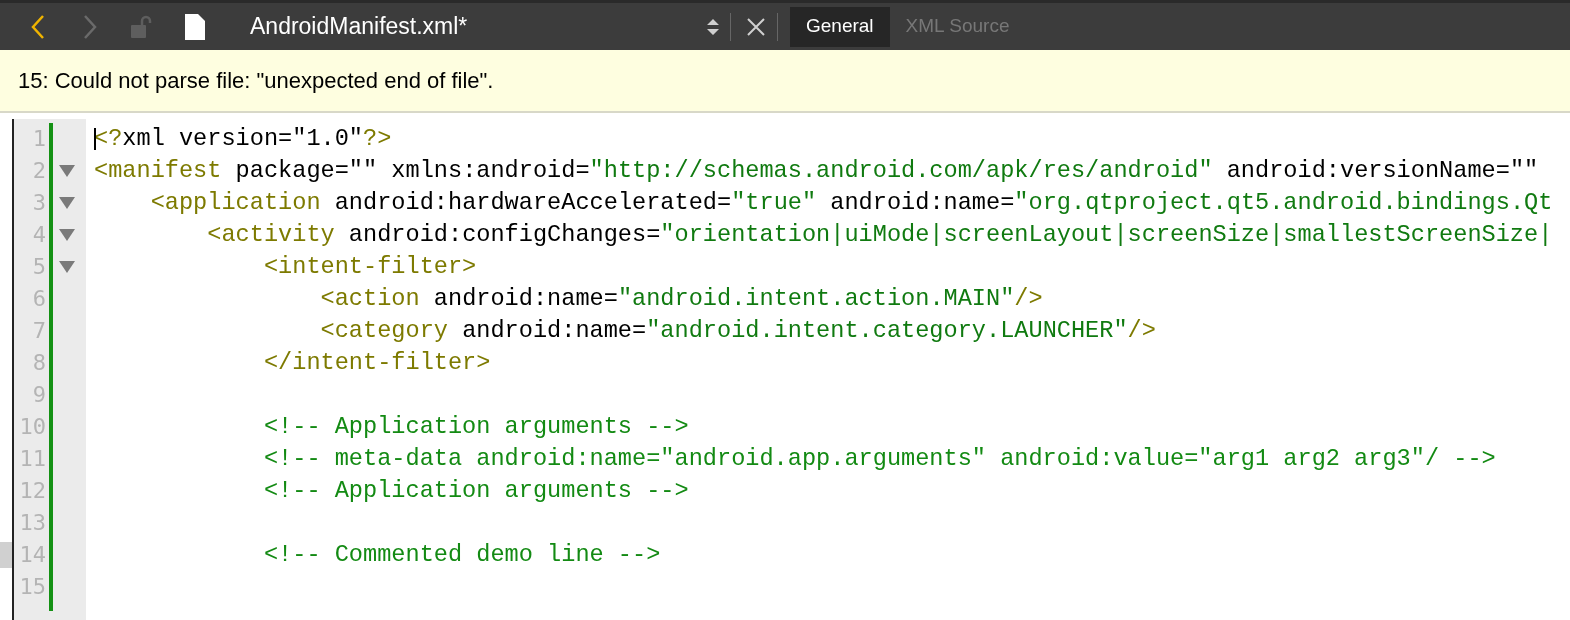 This screenshot has height=620, width=1570. Describe the element at coordinates (359, 27) in the screenshot. I see `file-title: AndroidManifest.xml*` at that location.